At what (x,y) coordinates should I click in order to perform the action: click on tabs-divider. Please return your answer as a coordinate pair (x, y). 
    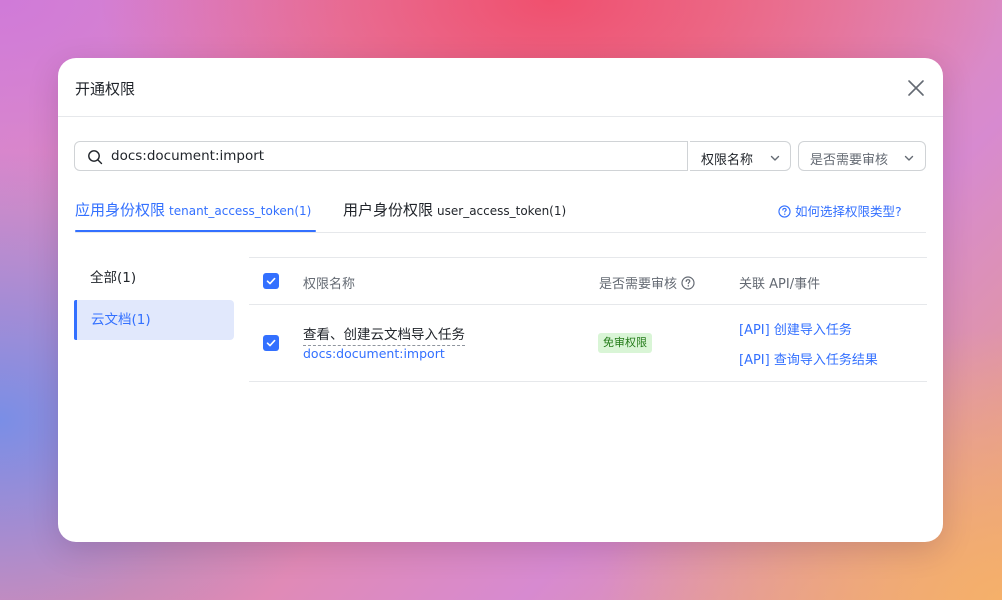
    Looking at the image, I should click on (500, 232).